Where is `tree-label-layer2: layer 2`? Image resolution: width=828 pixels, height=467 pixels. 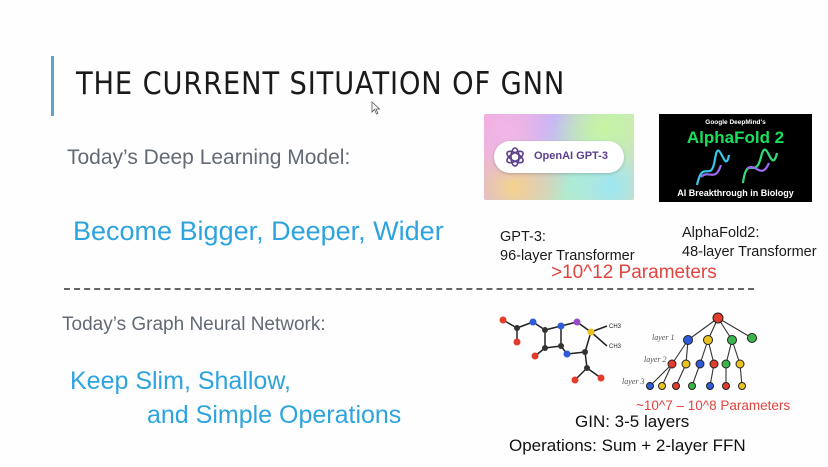
tree-label-layer2: layer 2 is located at coordinates (655, 359).